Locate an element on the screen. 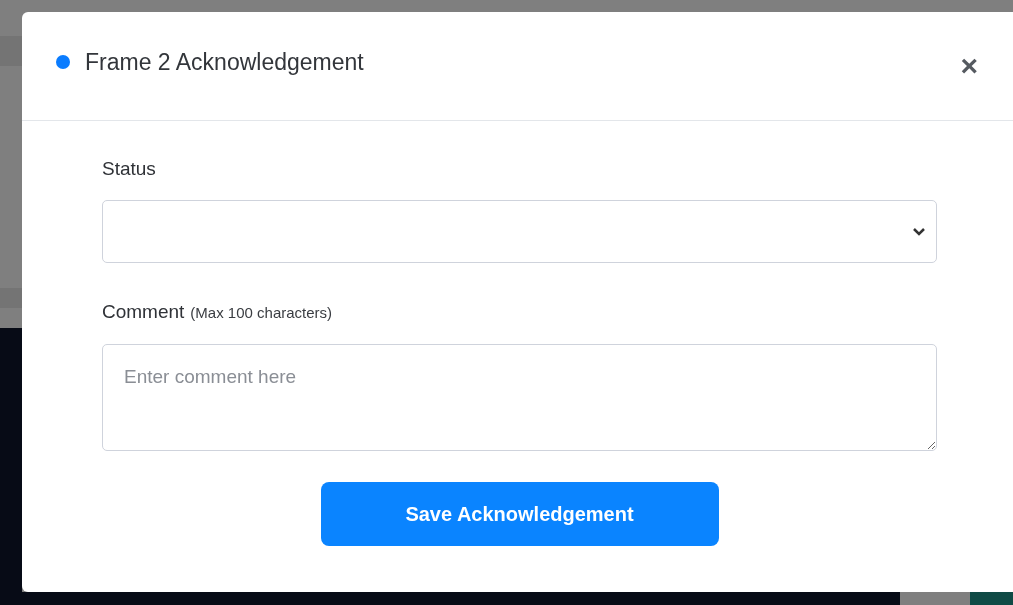  field-hint: (Max 100 characters) is located at coordinates (261, 313).